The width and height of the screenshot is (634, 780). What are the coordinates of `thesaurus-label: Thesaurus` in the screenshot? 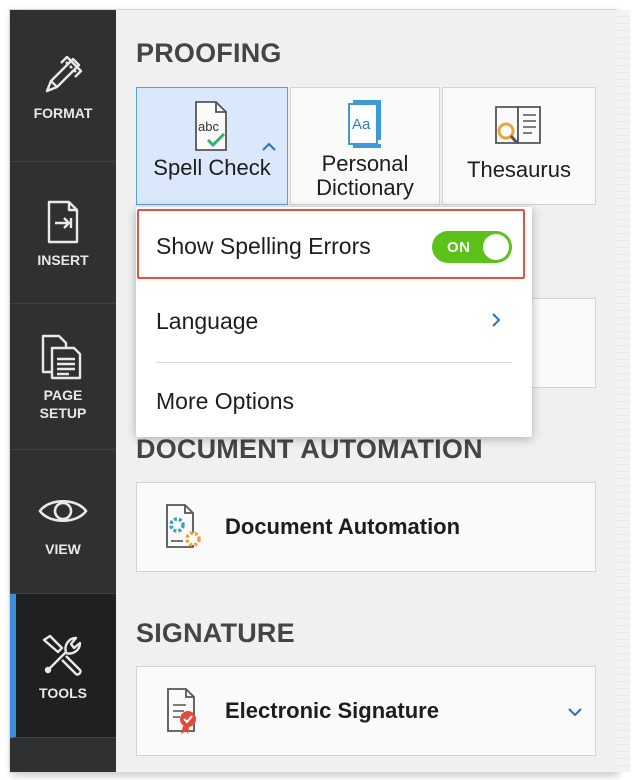 It's located at (519, 169).